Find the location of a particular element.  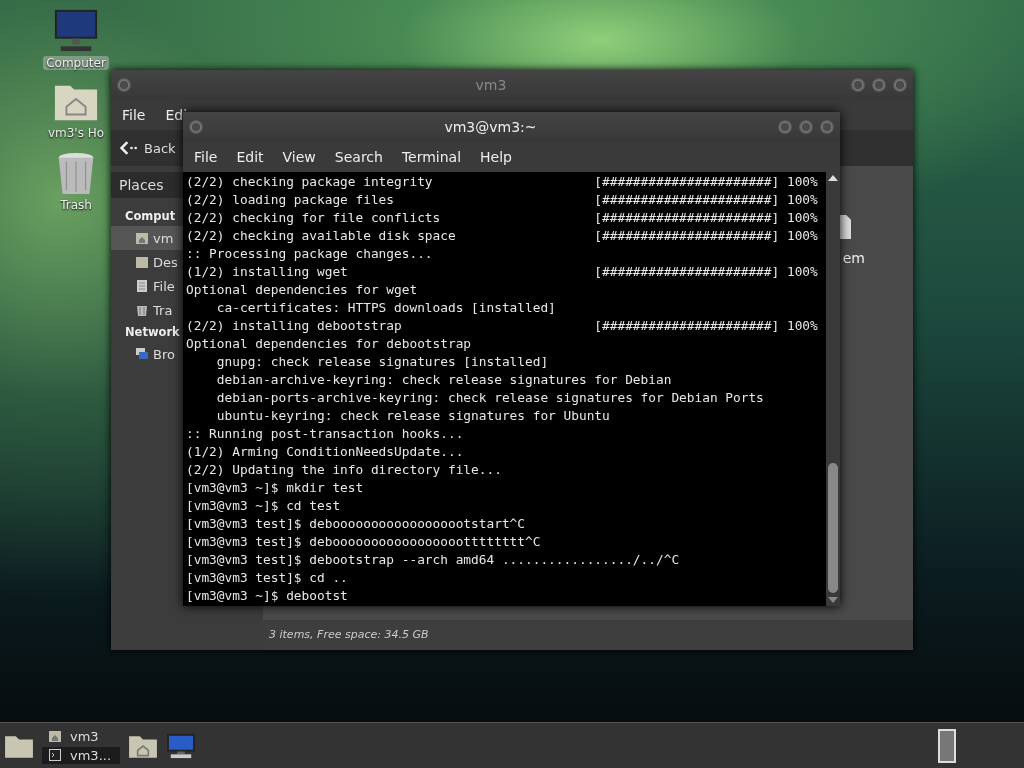

sidebar-item: File is located at coordinates (147, 286).